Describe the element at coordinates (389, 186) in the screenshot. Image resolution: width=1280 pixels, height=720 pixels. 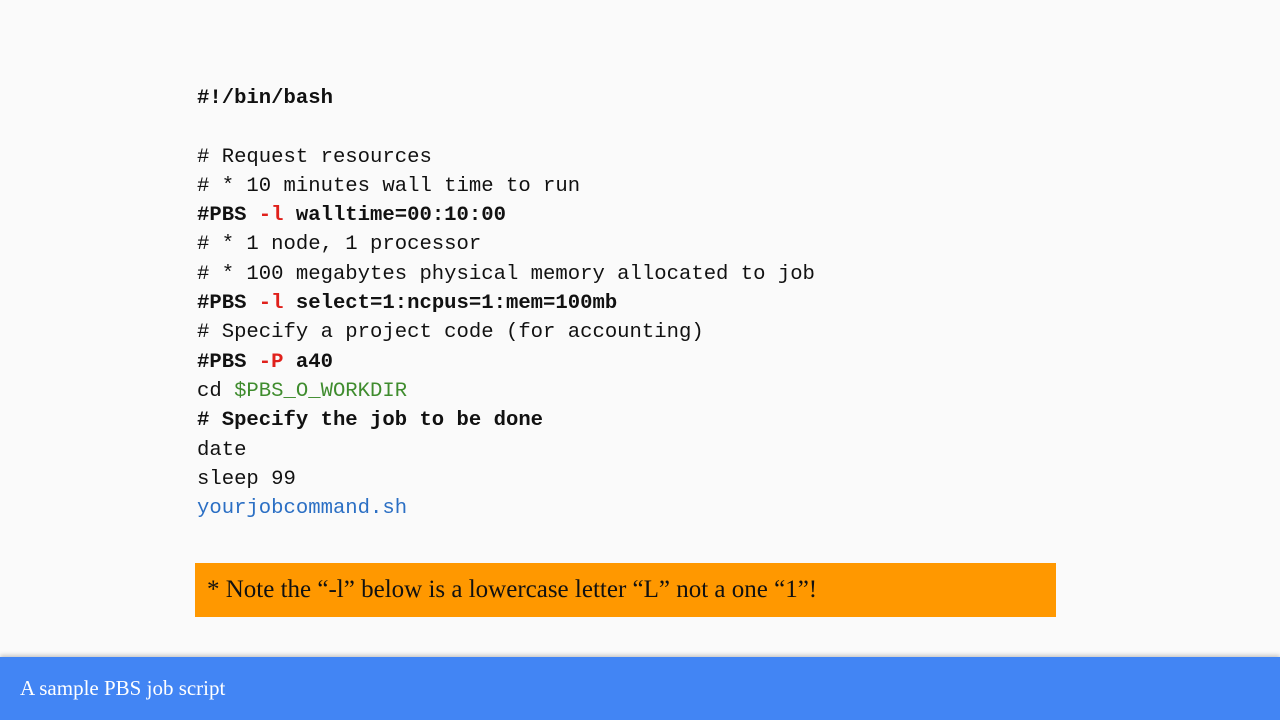
I see `code-token: # * 10 minutes wall time to run` at that location.